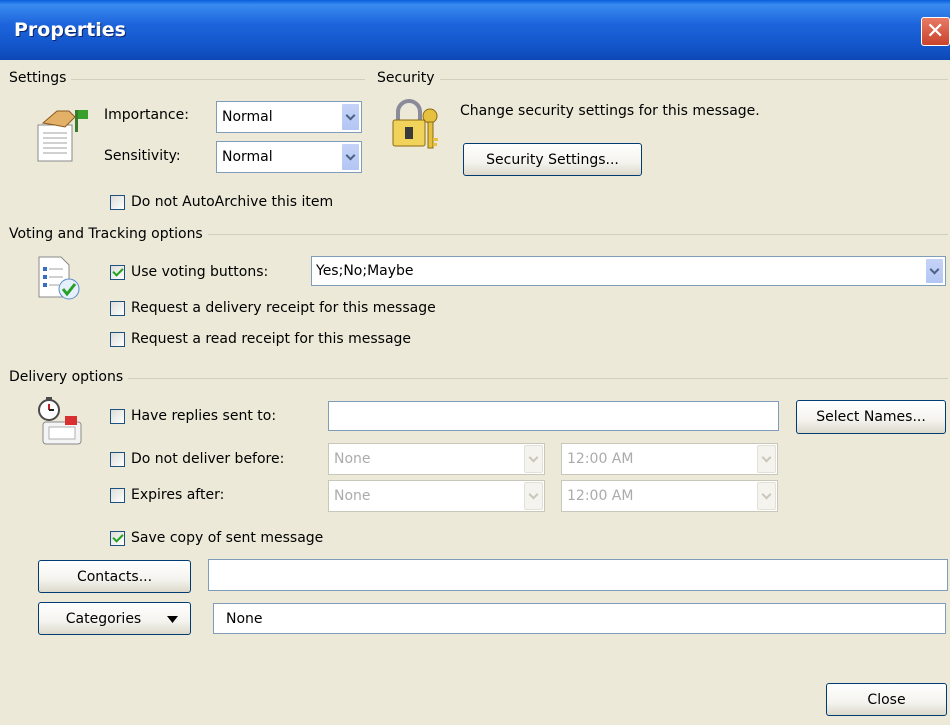 Image resolution: width=950 pixels, height=725 pixels. What do you see at coordinates (40, 78) in the screenshot?
I see `settings-section-label: Settings` at bounding box center [40, 78].